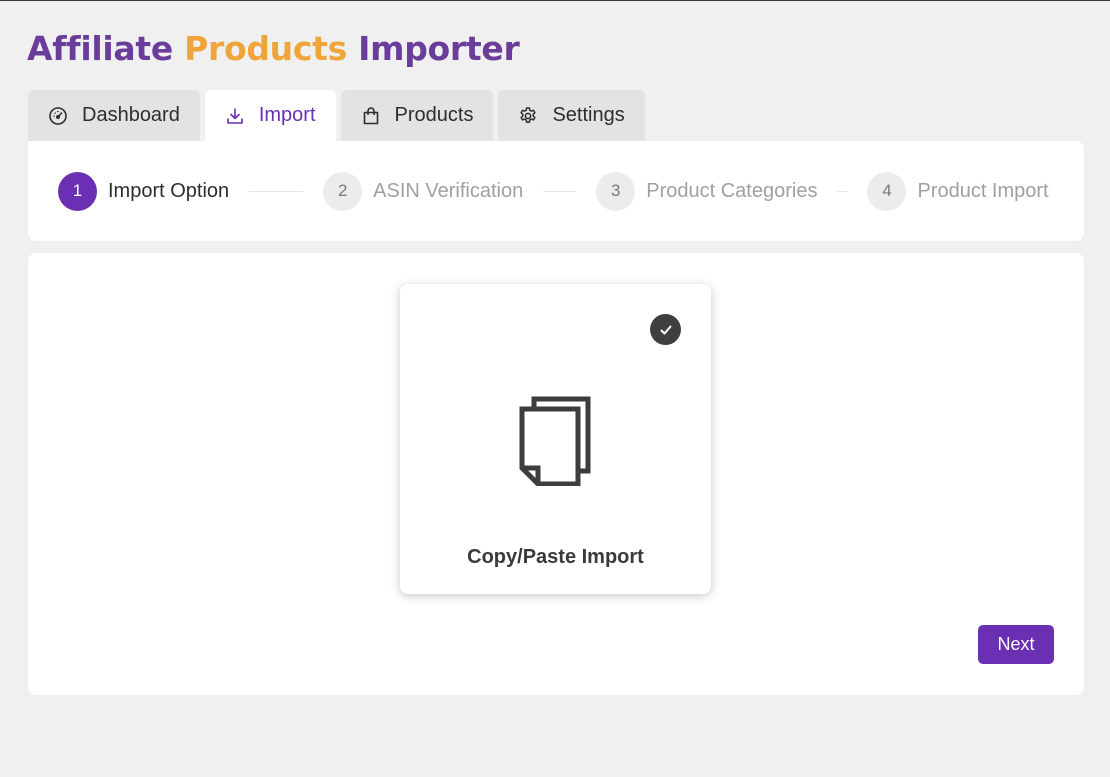  I want to click on main-tabs: Dashboard Import Products Settings, so click(336, 115).